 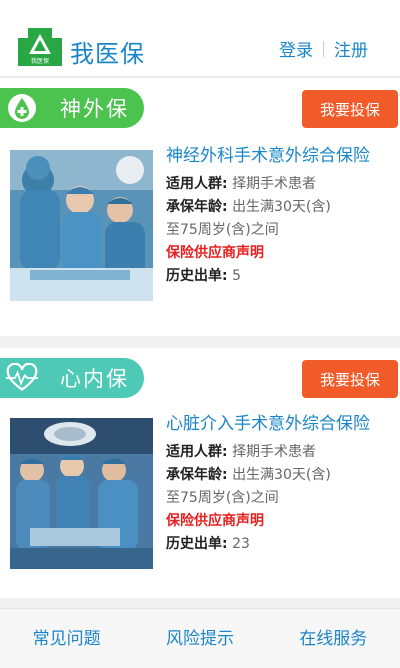 I want to click on risk-notice-link: 风险提示, so click(x=200, y=638).